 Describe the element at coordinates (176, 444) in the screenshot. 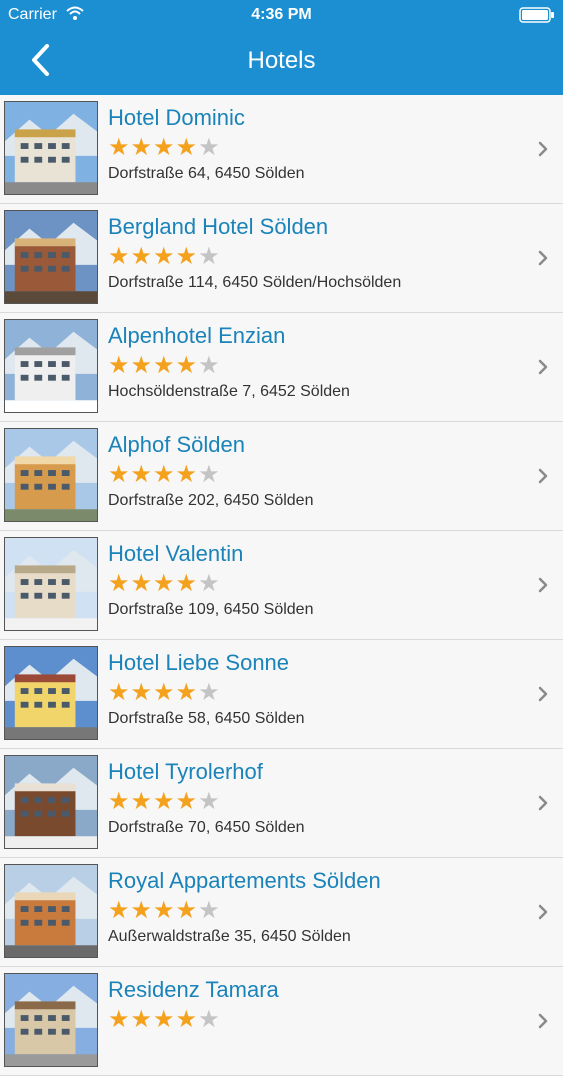

I see `hotel-name: Alphof Sölden` at that location.